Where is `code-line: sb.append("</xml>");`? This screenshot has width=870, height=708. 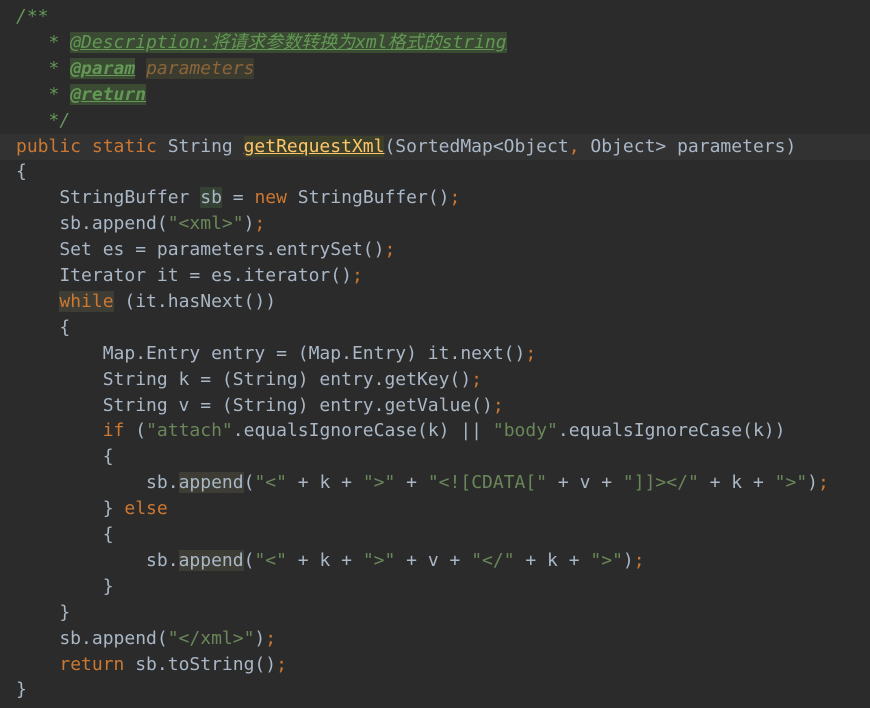 code-line: sb.append("</xml>"); is located at coordinates (146, 639).